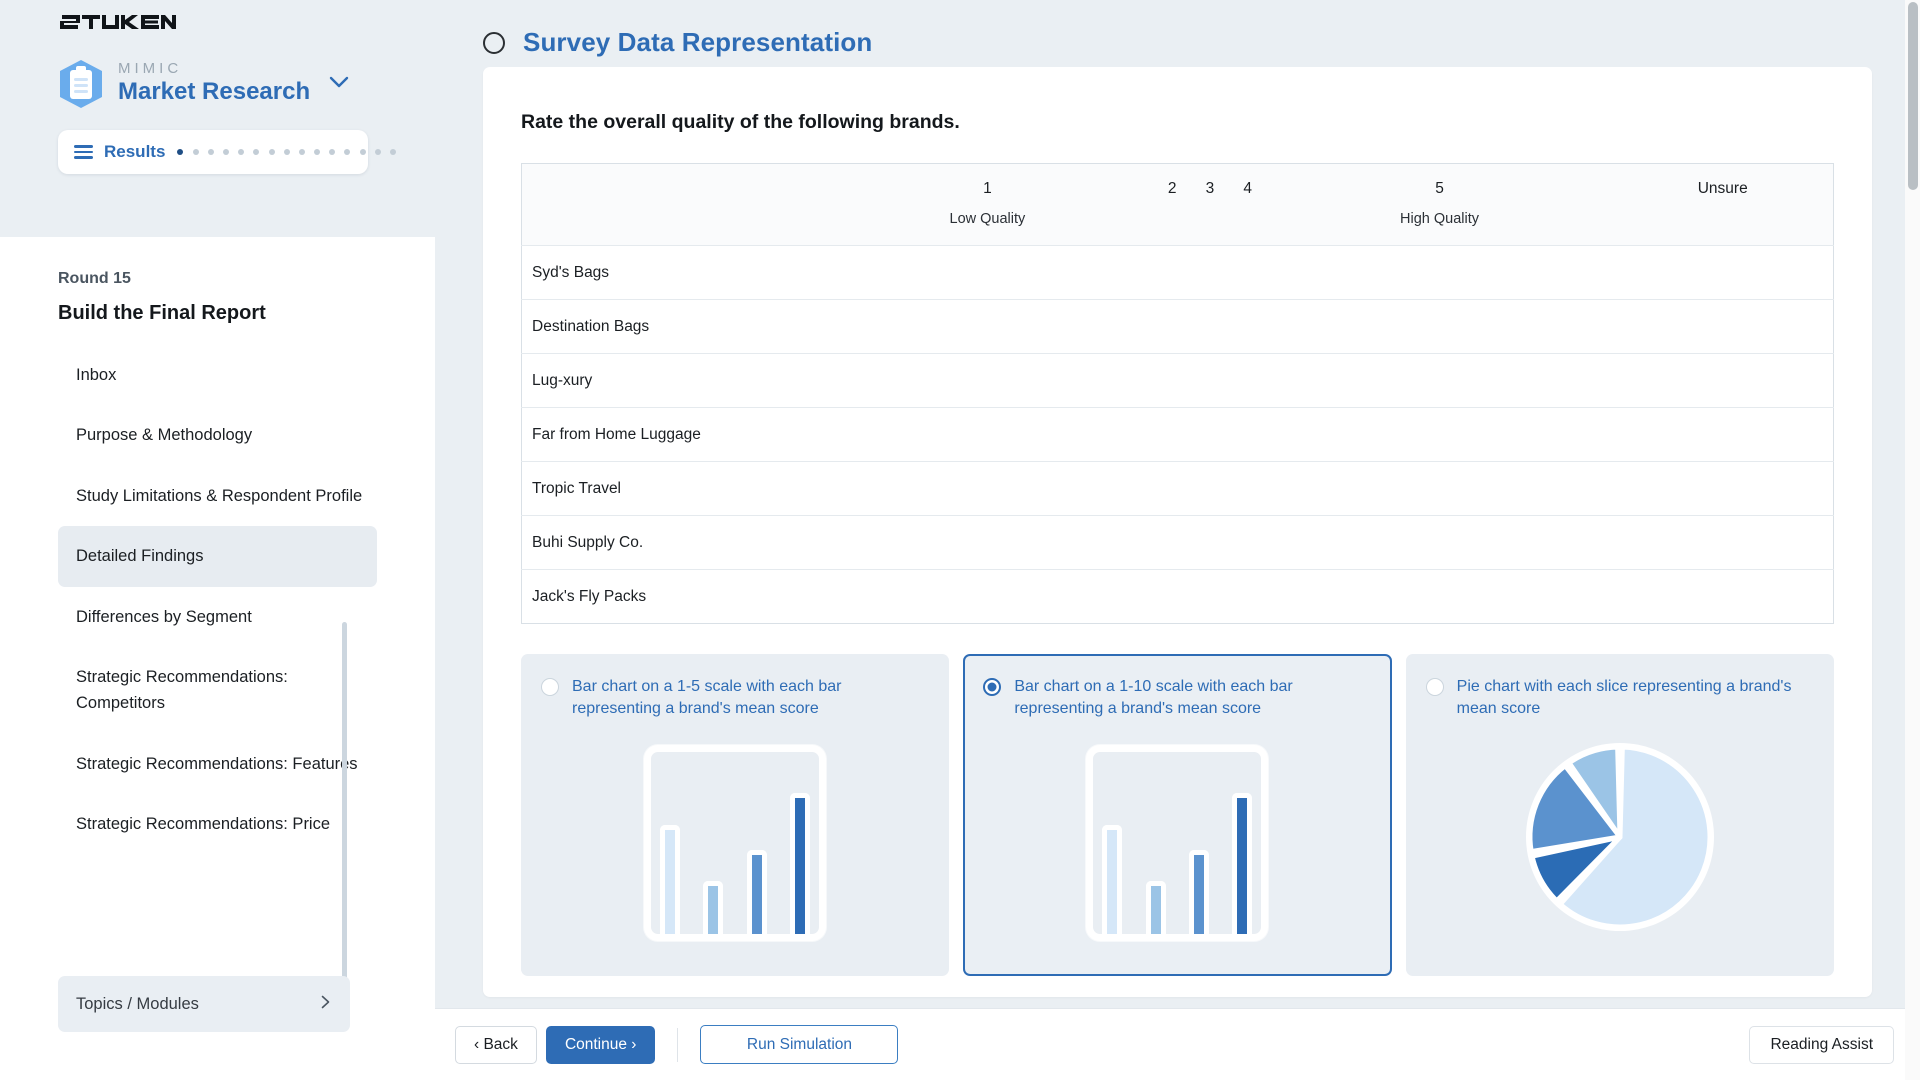  I want to click on page-scrollbar, so click(1912, 540).